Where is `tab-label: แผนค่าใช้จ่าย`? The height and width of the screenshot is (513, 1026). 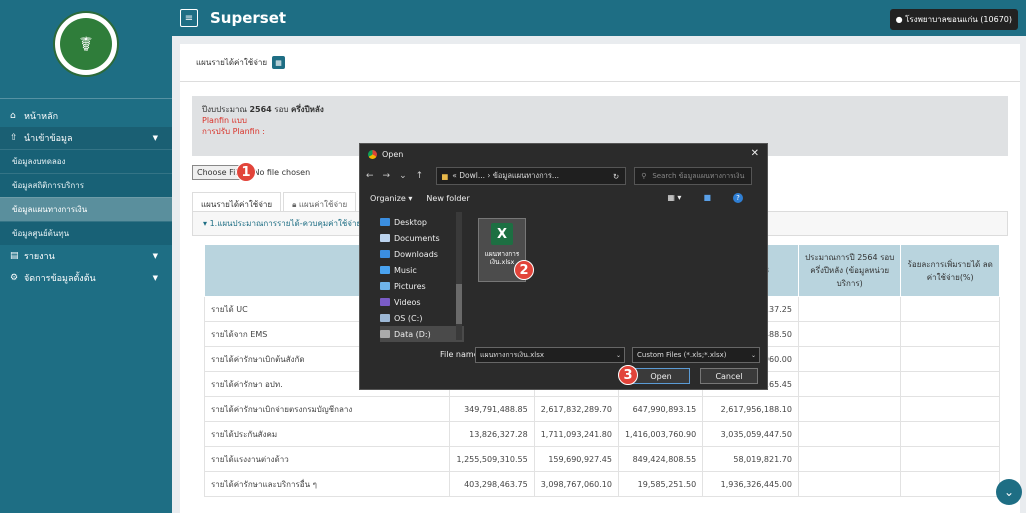
tab-label: แผนค่าใช้จ่าย is located at coordinates (323, 204).